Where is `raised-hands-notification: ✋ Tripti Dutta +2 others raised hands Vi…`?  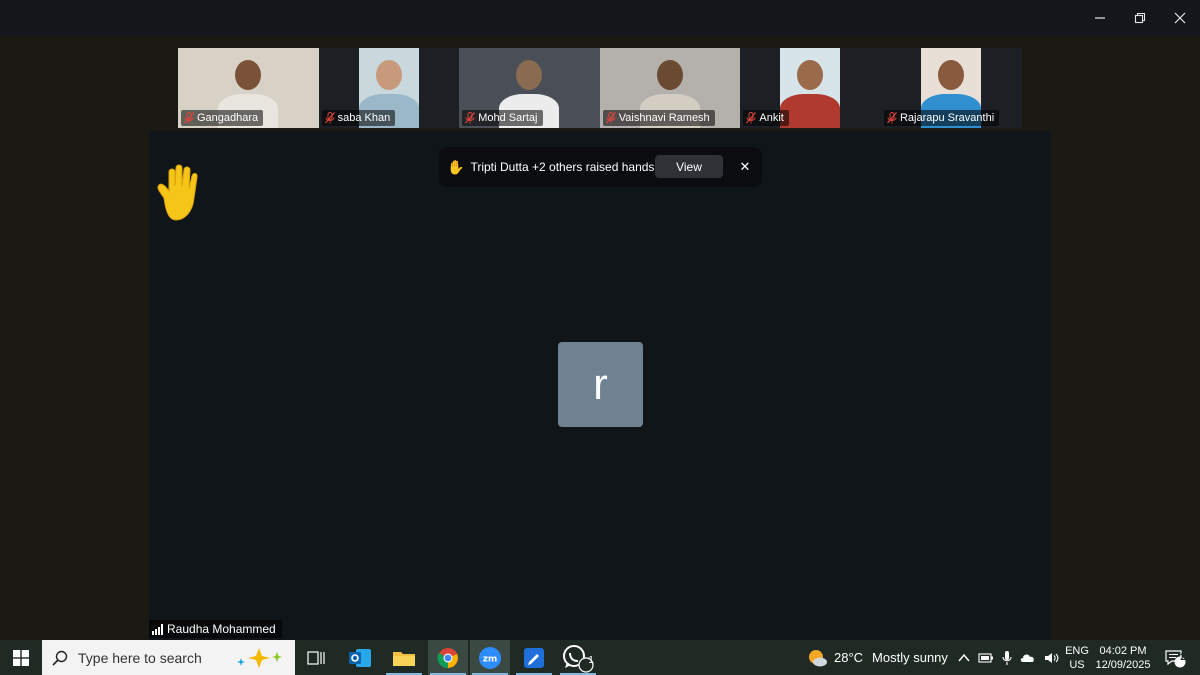
raised-hands-notification: ✋ Tripti Dutta +2 others raised hands Vi… is located at coordinates (600, 167).